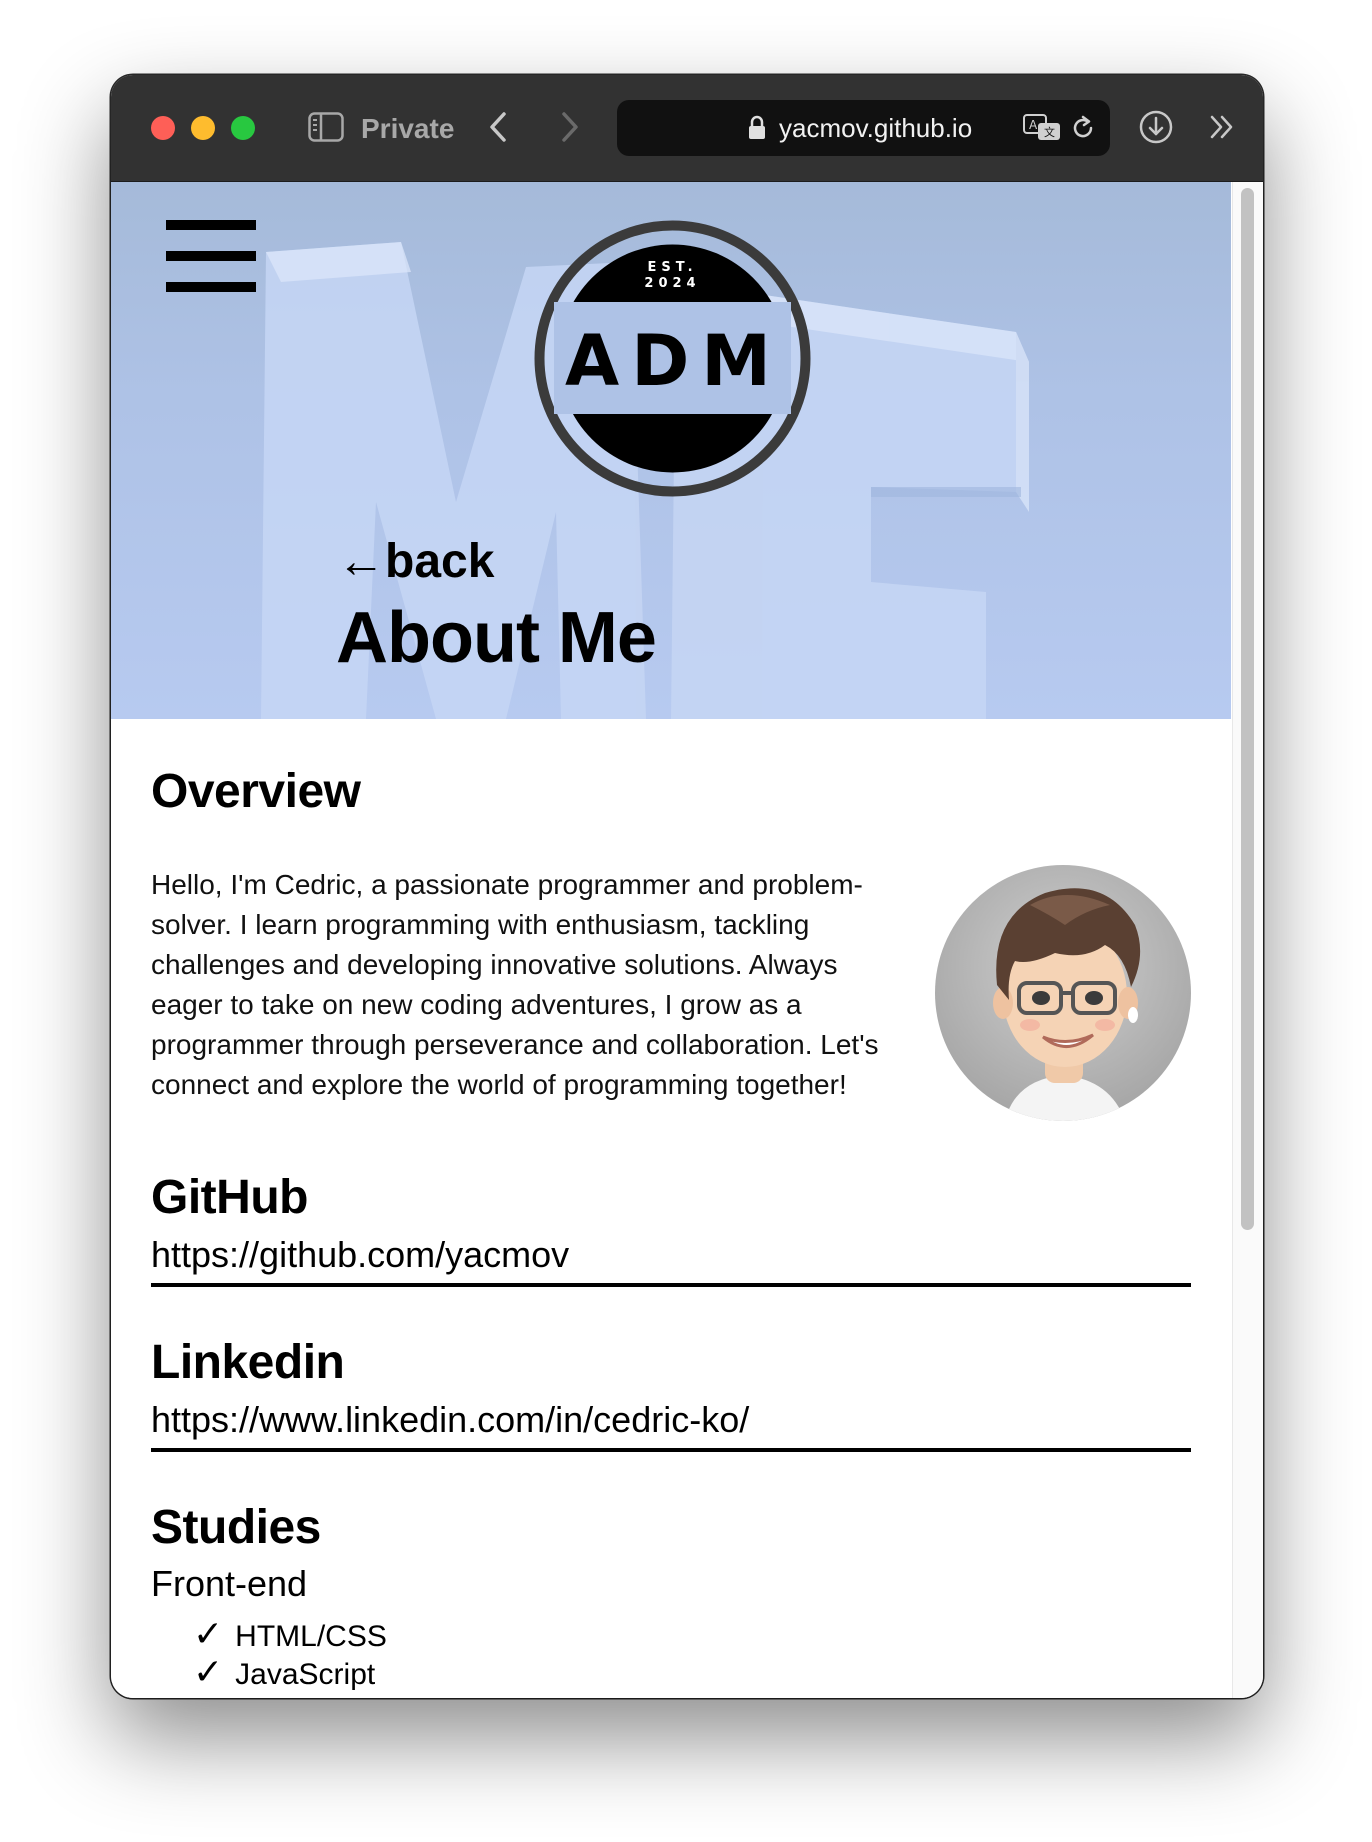 The width and height of the screenshot is (1372, 1842). What do you see at coordinates (326, 127) in the screenshot?
I see `sidebar-icon` at bounding box center [326, 127].